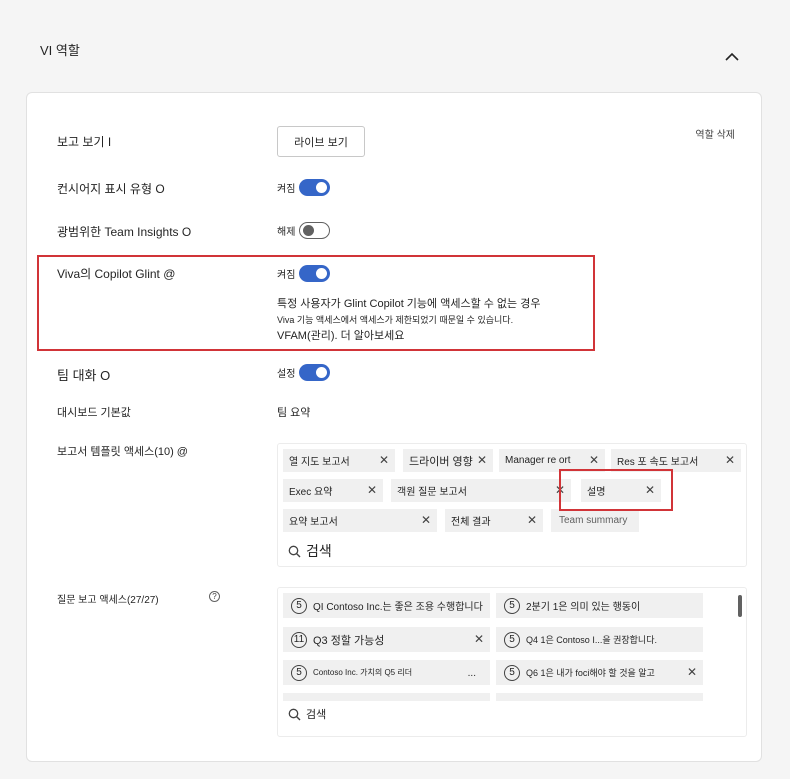  Describe the element at coordinates (313, 522) in the screenshot. I see `chip-label: 요약 보고서` at that location.